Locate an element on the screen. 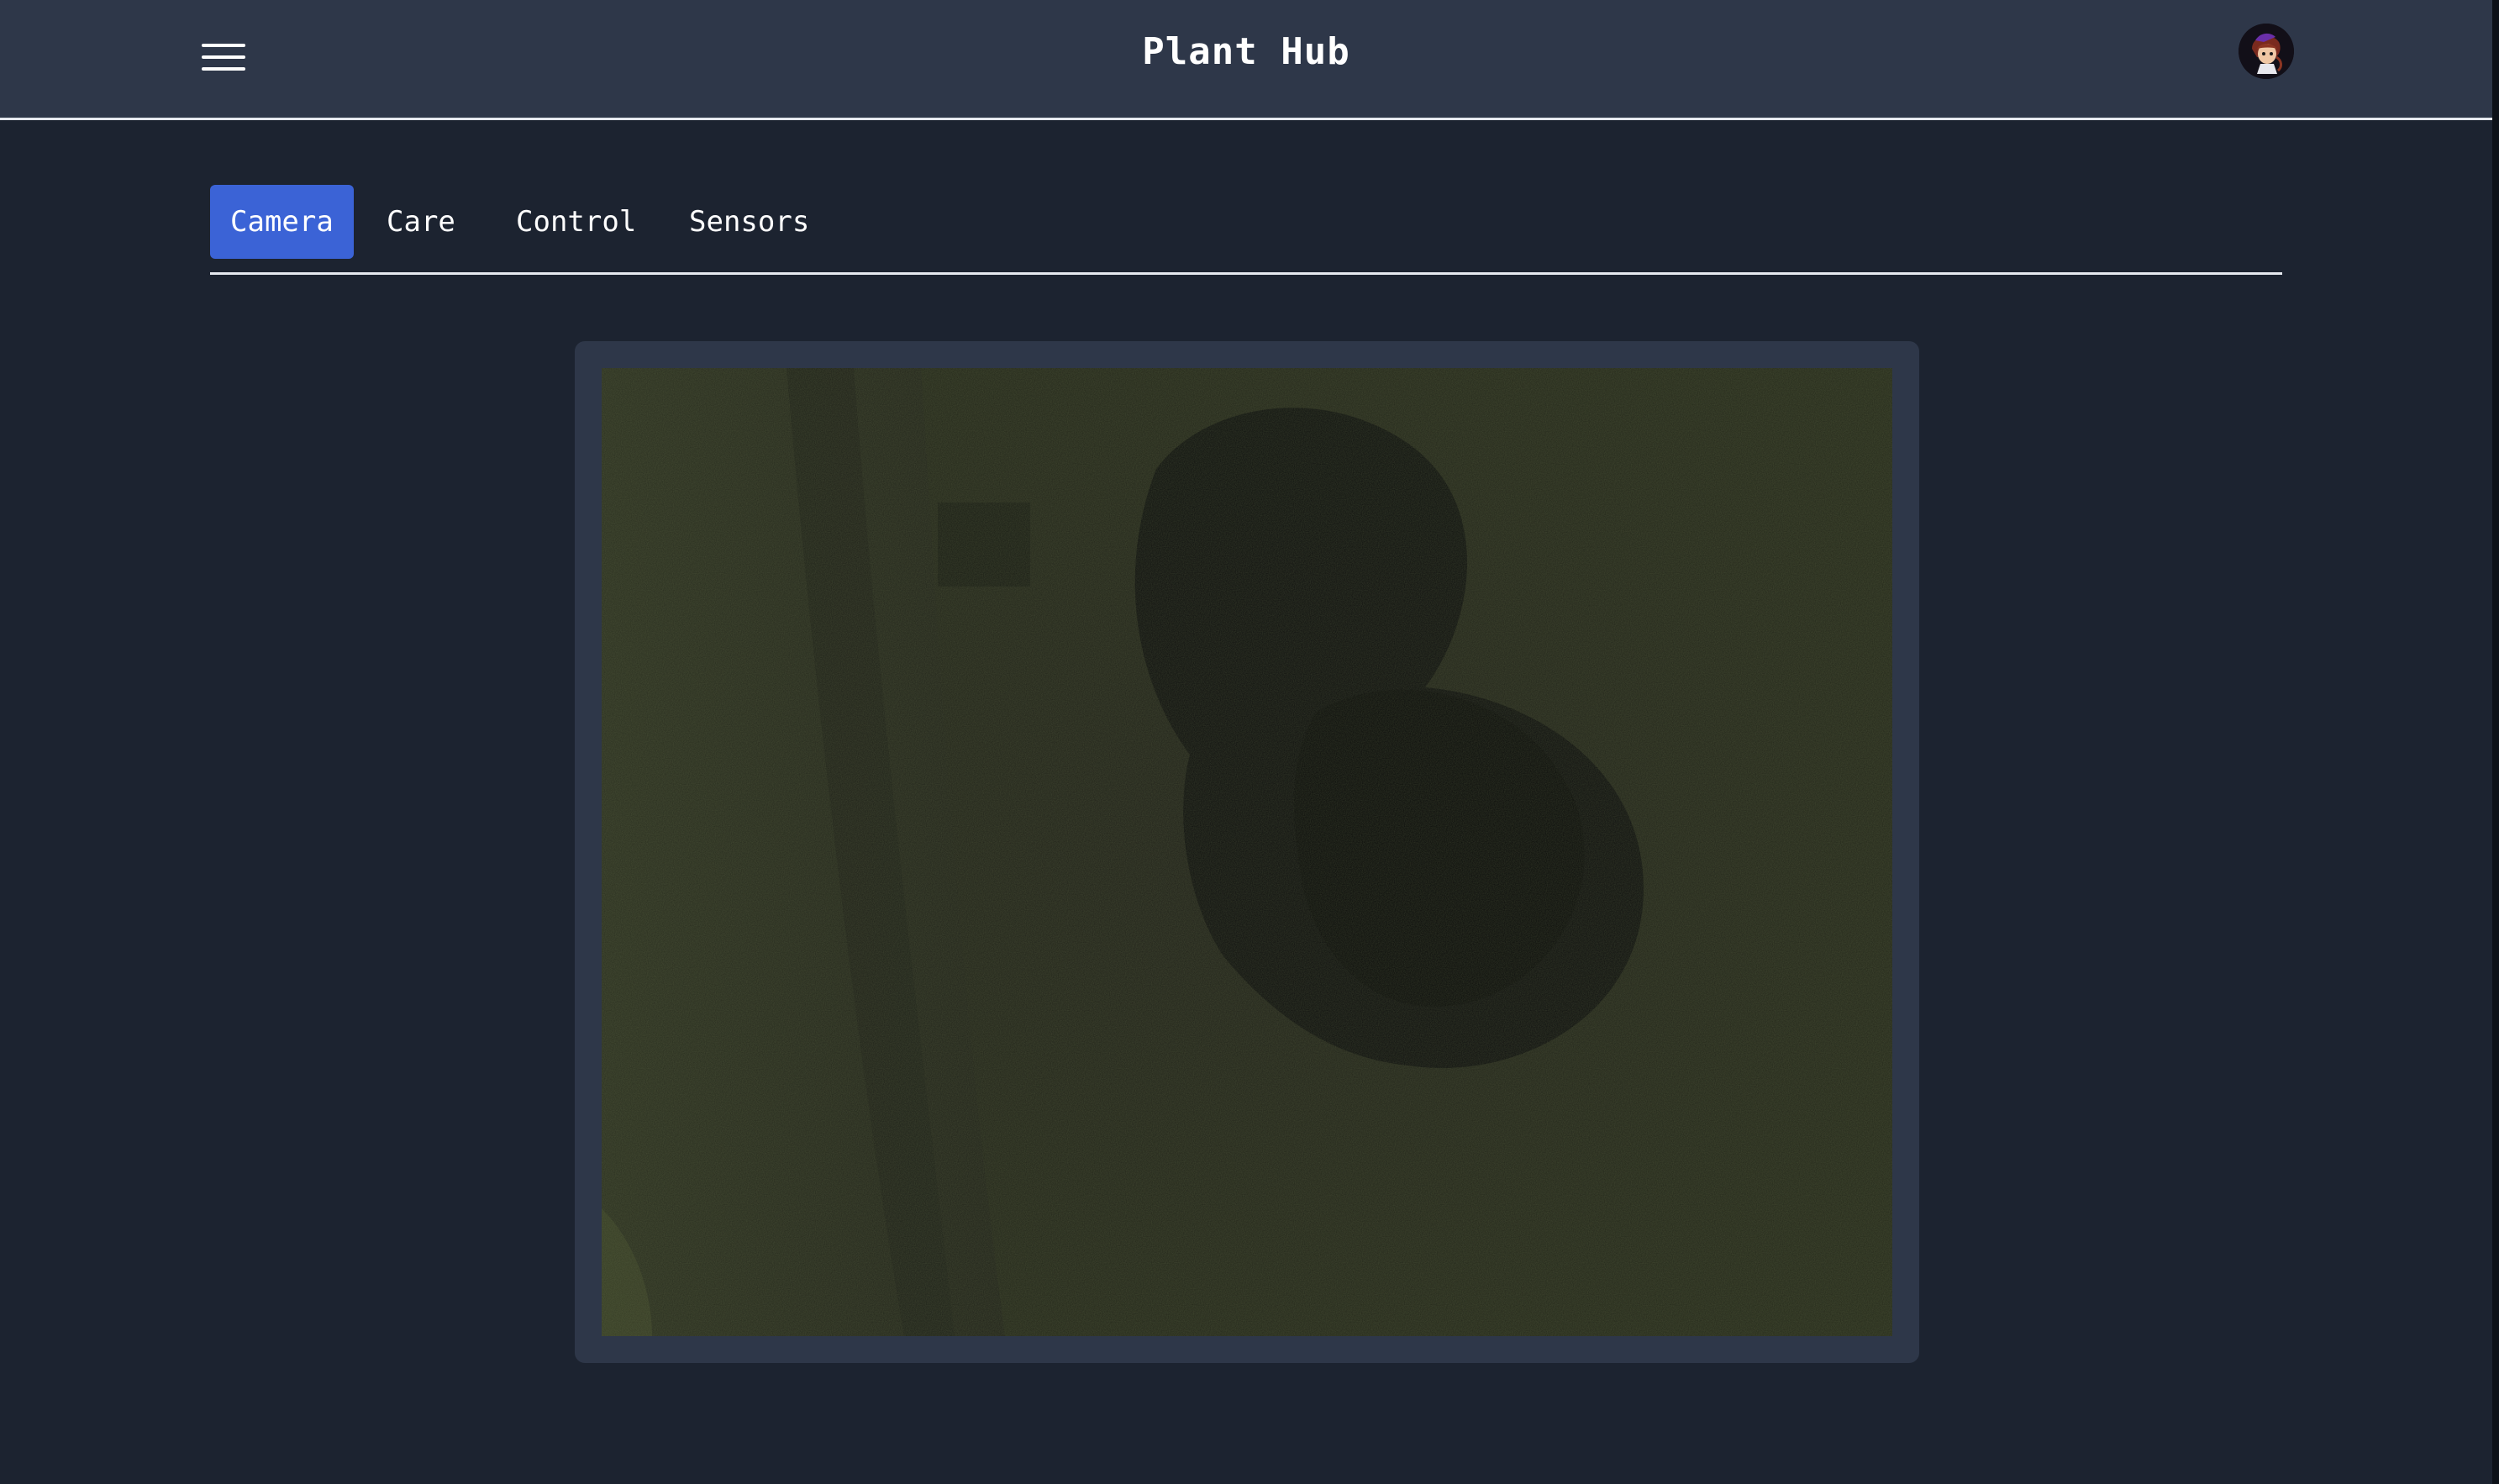  scrollbar-edge is located at coordinates (2495, 742).